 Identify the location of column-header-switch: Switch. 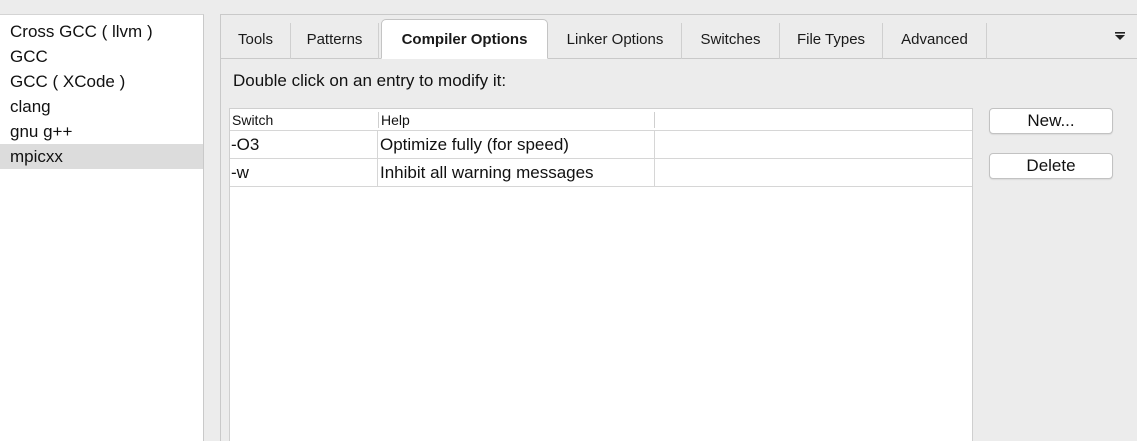
(304, 120).